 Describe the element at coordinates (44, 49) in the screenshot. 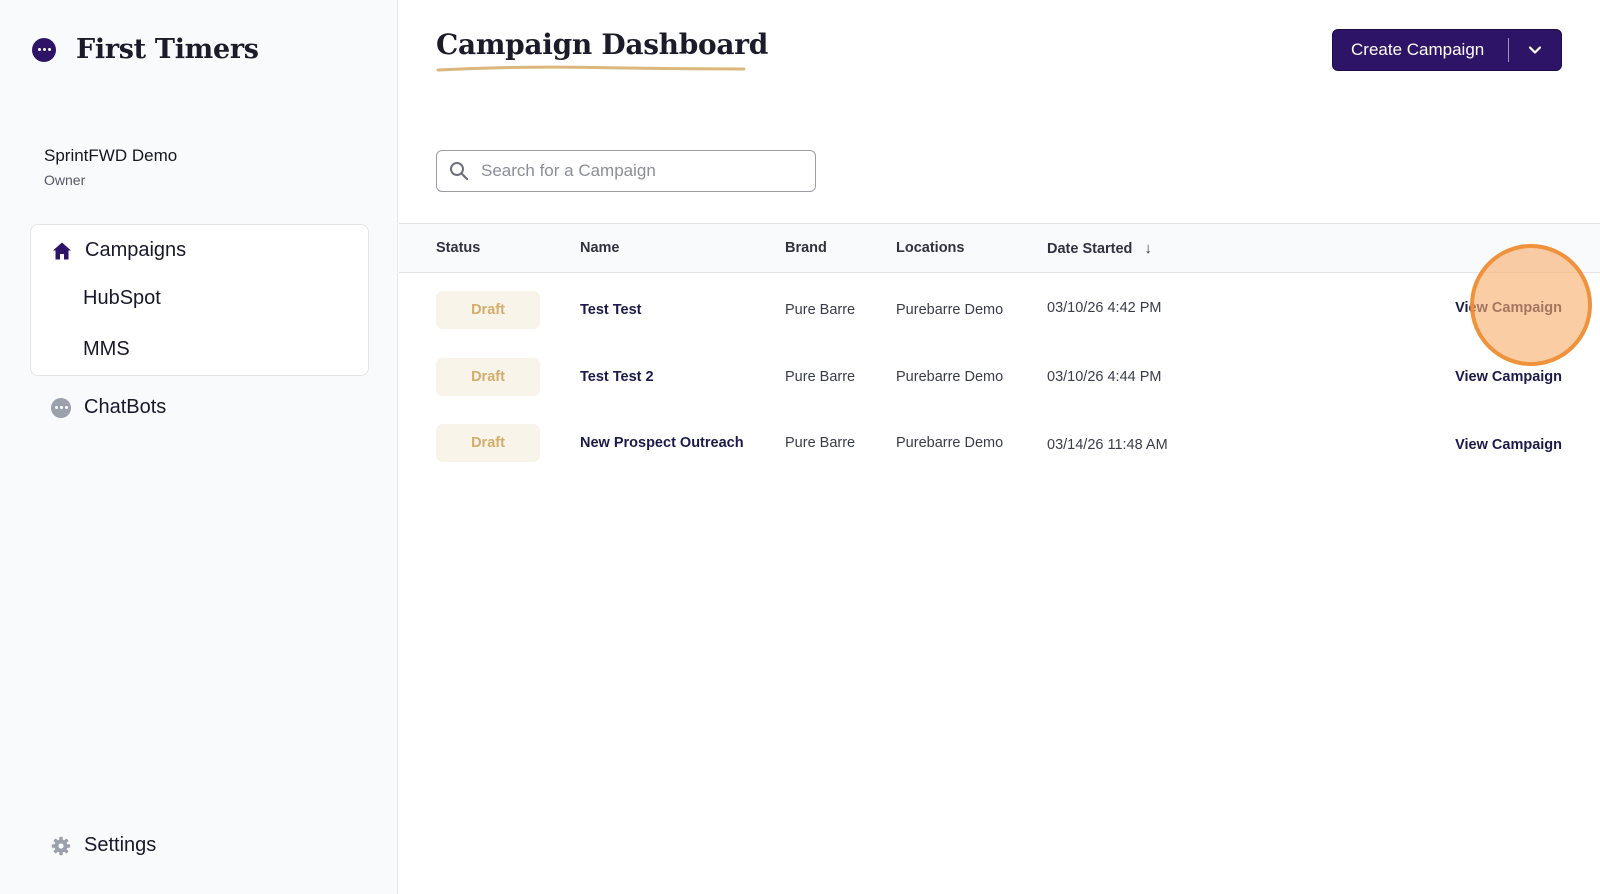

I see `logo-icon` at that location.